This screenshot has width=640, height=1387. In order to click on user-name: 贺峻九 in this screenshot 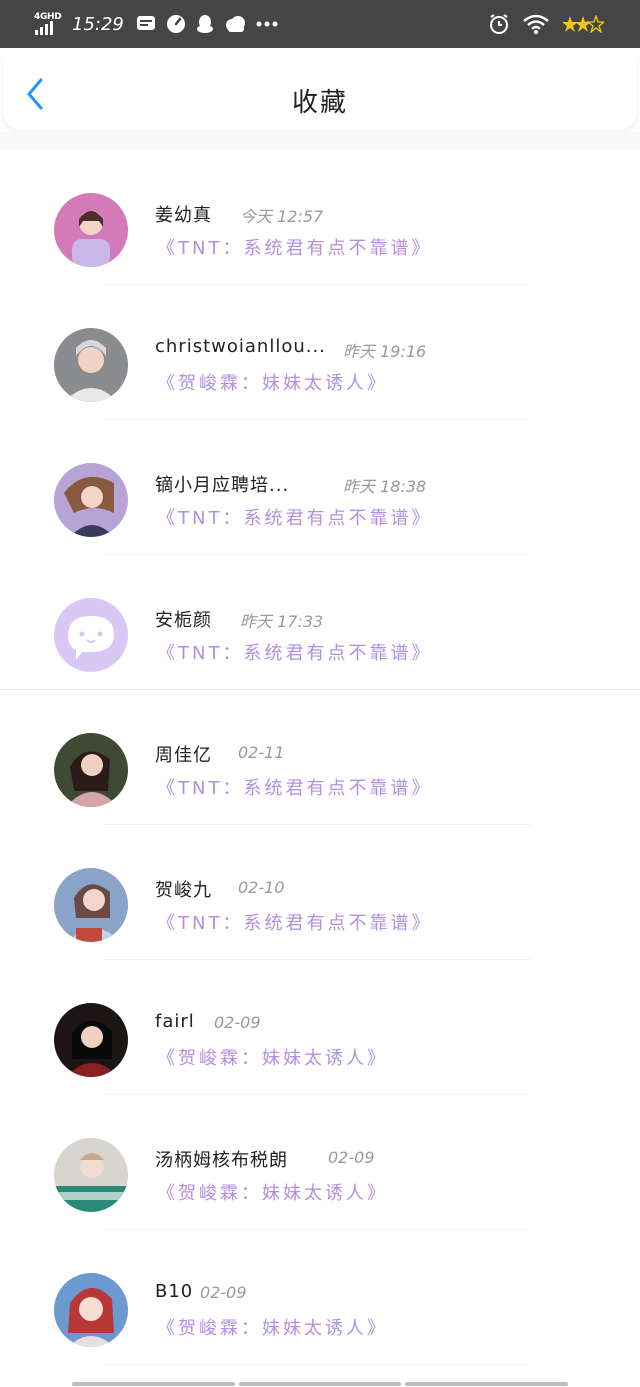, I will do `click(183, 890)`.